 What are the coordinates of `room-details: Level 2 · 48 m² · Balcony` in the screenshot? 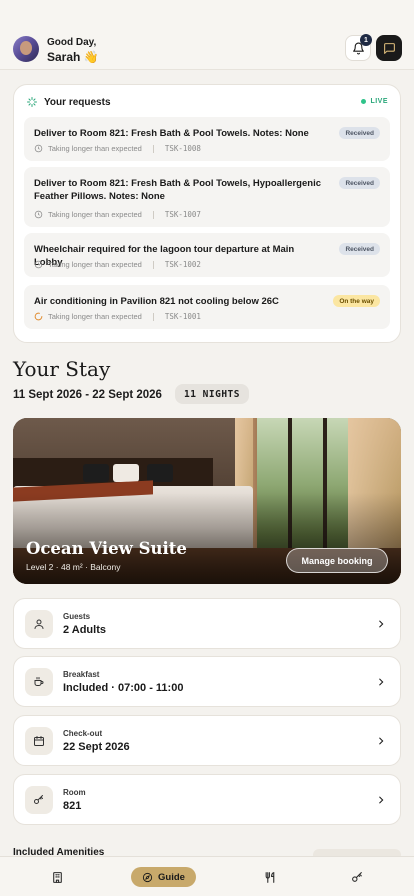 It's located at (73, 567).